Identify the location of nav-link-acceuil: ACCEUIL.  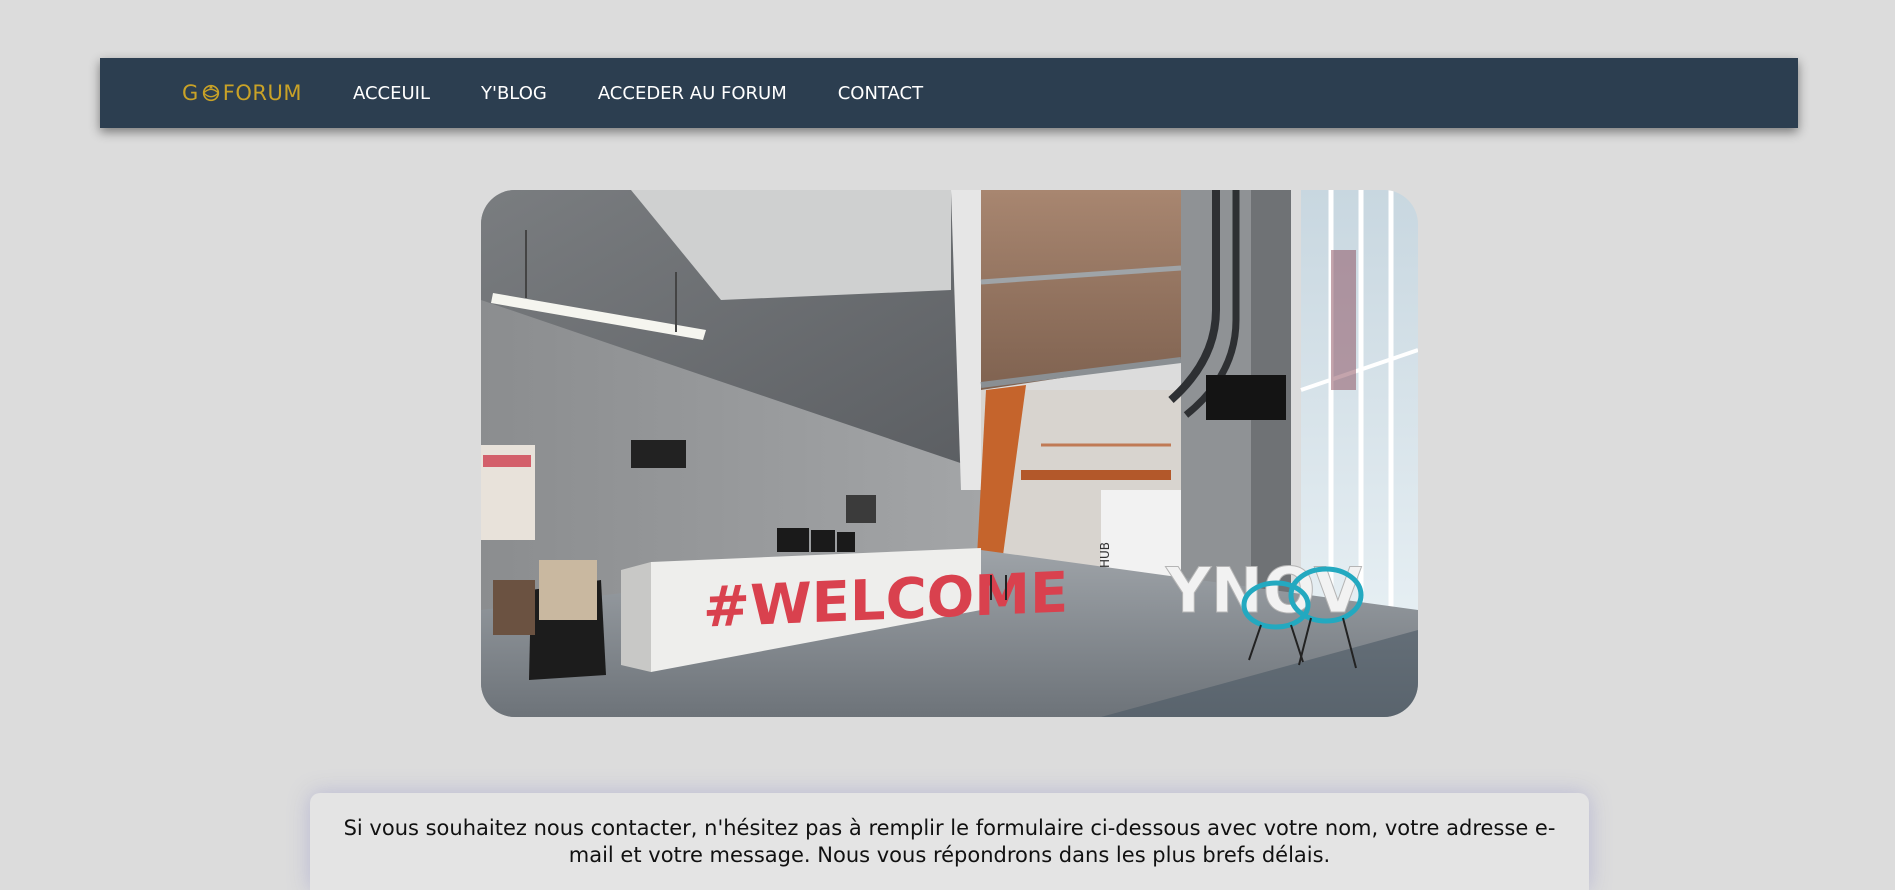
(391, 93).